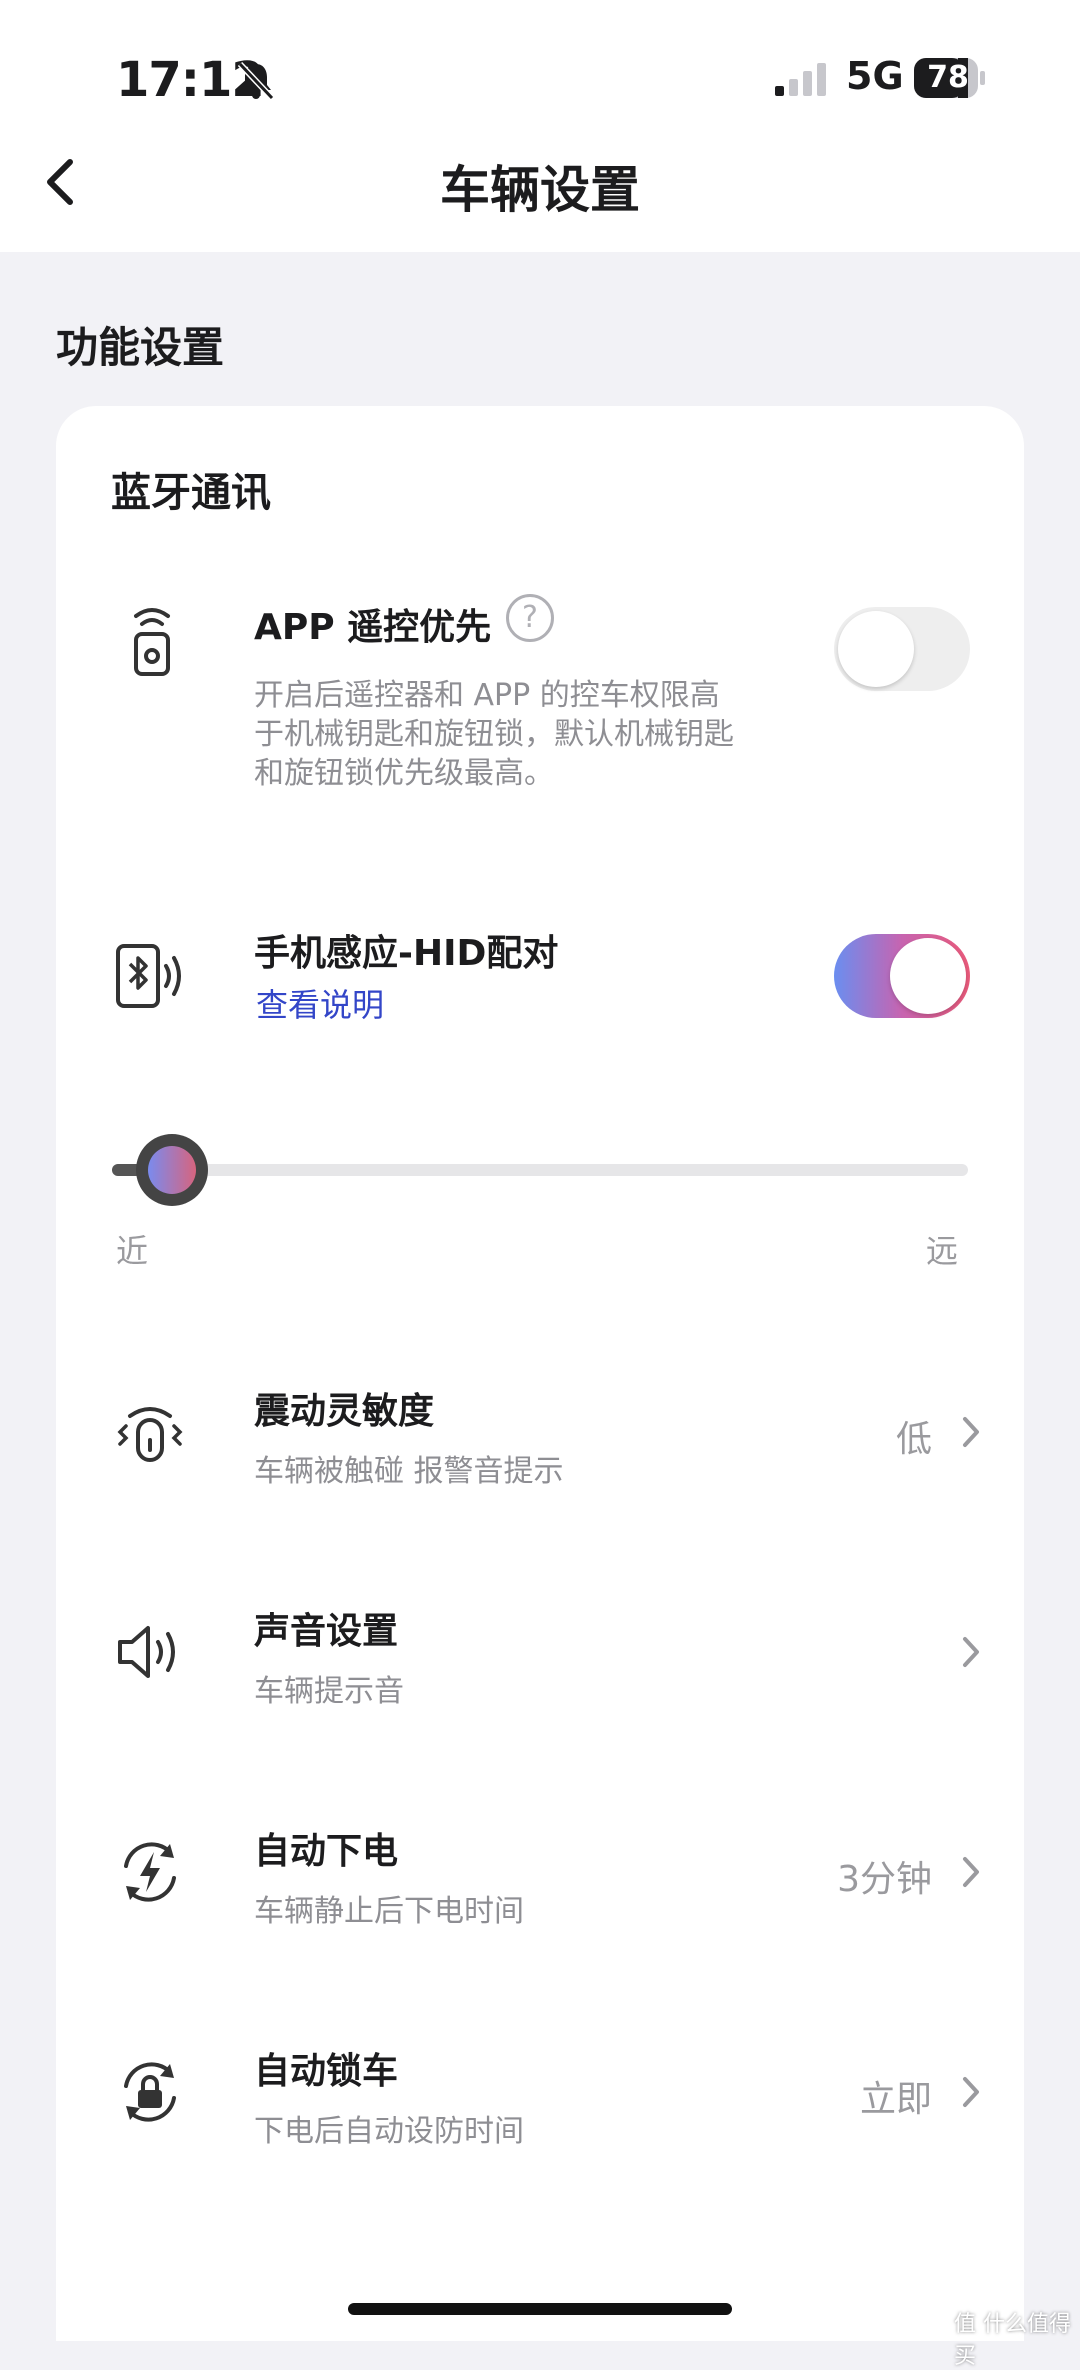 Image resolution: width=1080 pixels, height=2370 pixels. What do you see at coordinates (540, 1660) in the screenshot?
I see `sound-row` at bounding box center [540, 1660].